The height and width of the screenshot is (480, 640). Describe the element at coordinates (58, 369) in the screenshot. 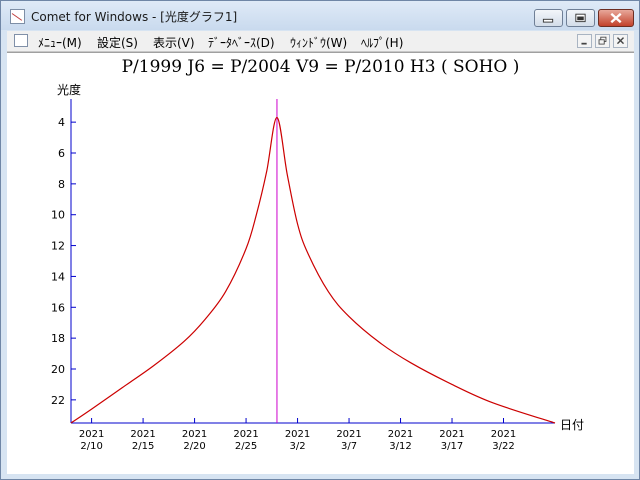

I see `y-tick-label: 20` at that location.